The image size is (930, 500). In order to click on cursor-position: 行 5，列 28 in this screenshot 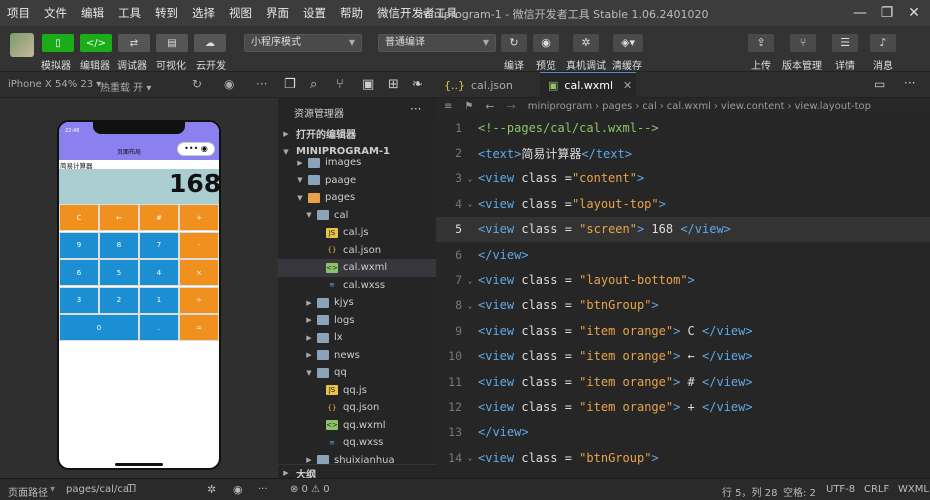, I will do `click(749, 491)`.